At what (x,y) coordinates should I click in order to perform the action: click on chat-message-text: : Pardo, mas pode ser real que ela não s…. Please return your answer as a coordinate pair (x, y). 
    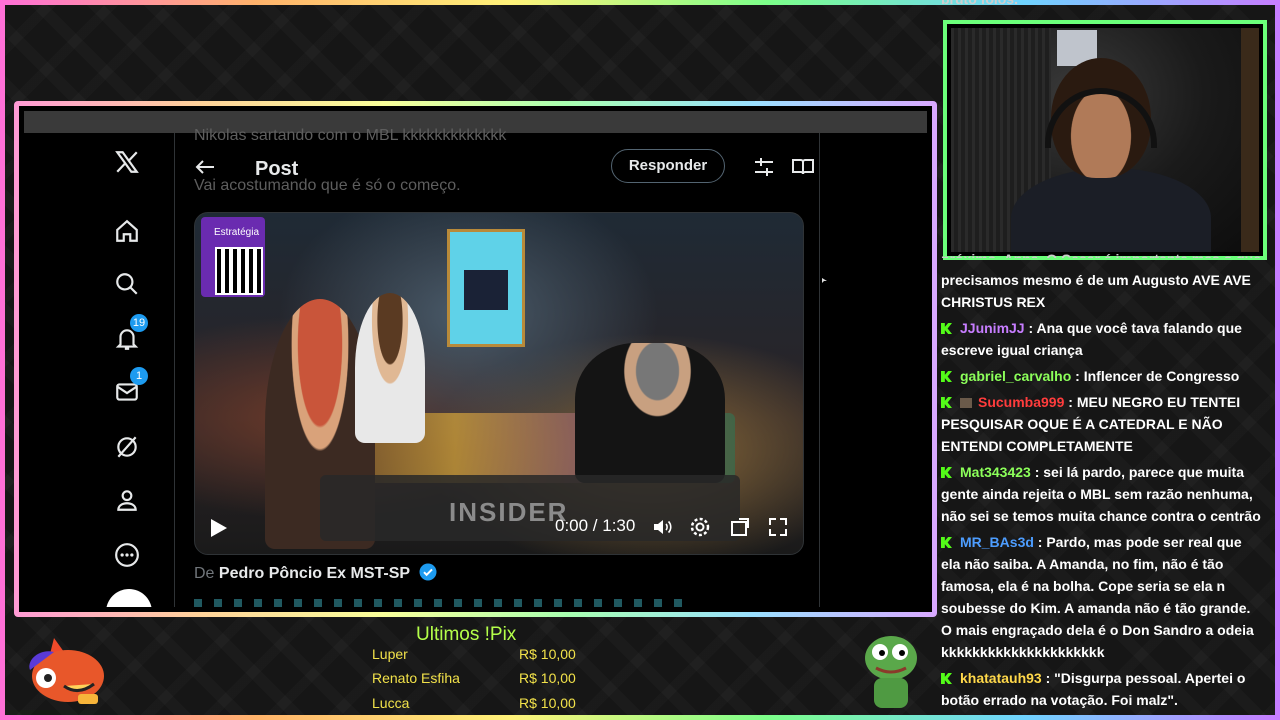
    Looking at the image, I should click on (1097, 597).